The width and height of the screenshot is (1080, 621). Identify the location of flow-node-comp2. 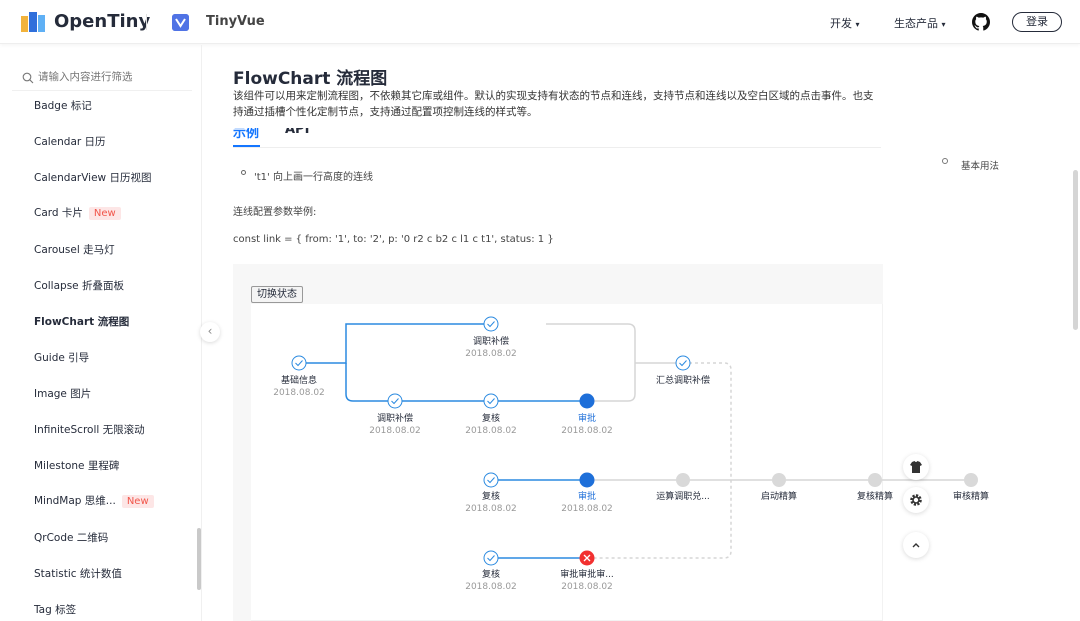
(395, 401).